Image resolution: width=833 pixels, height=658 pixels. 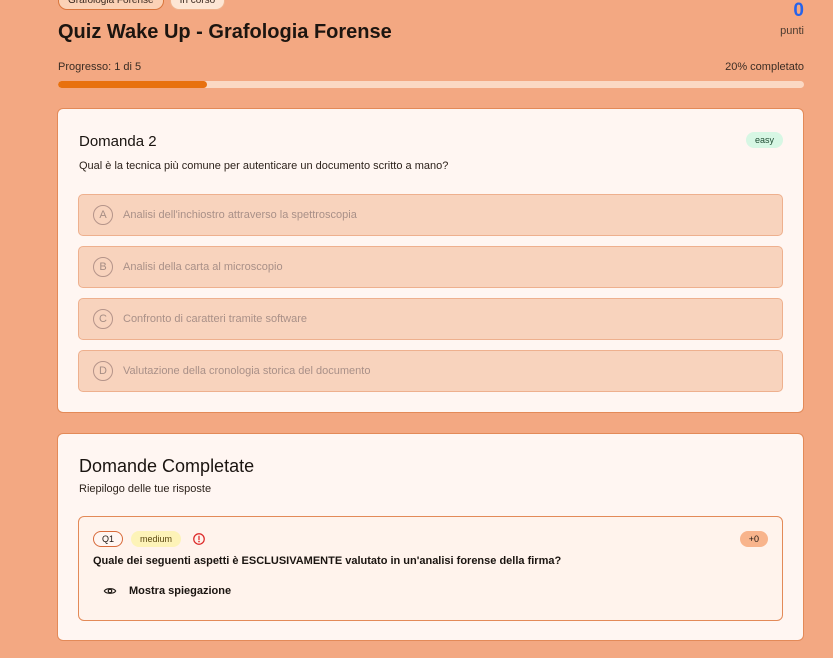 I want to click on difficulty-badge: easy, so click(x=764, y=140).